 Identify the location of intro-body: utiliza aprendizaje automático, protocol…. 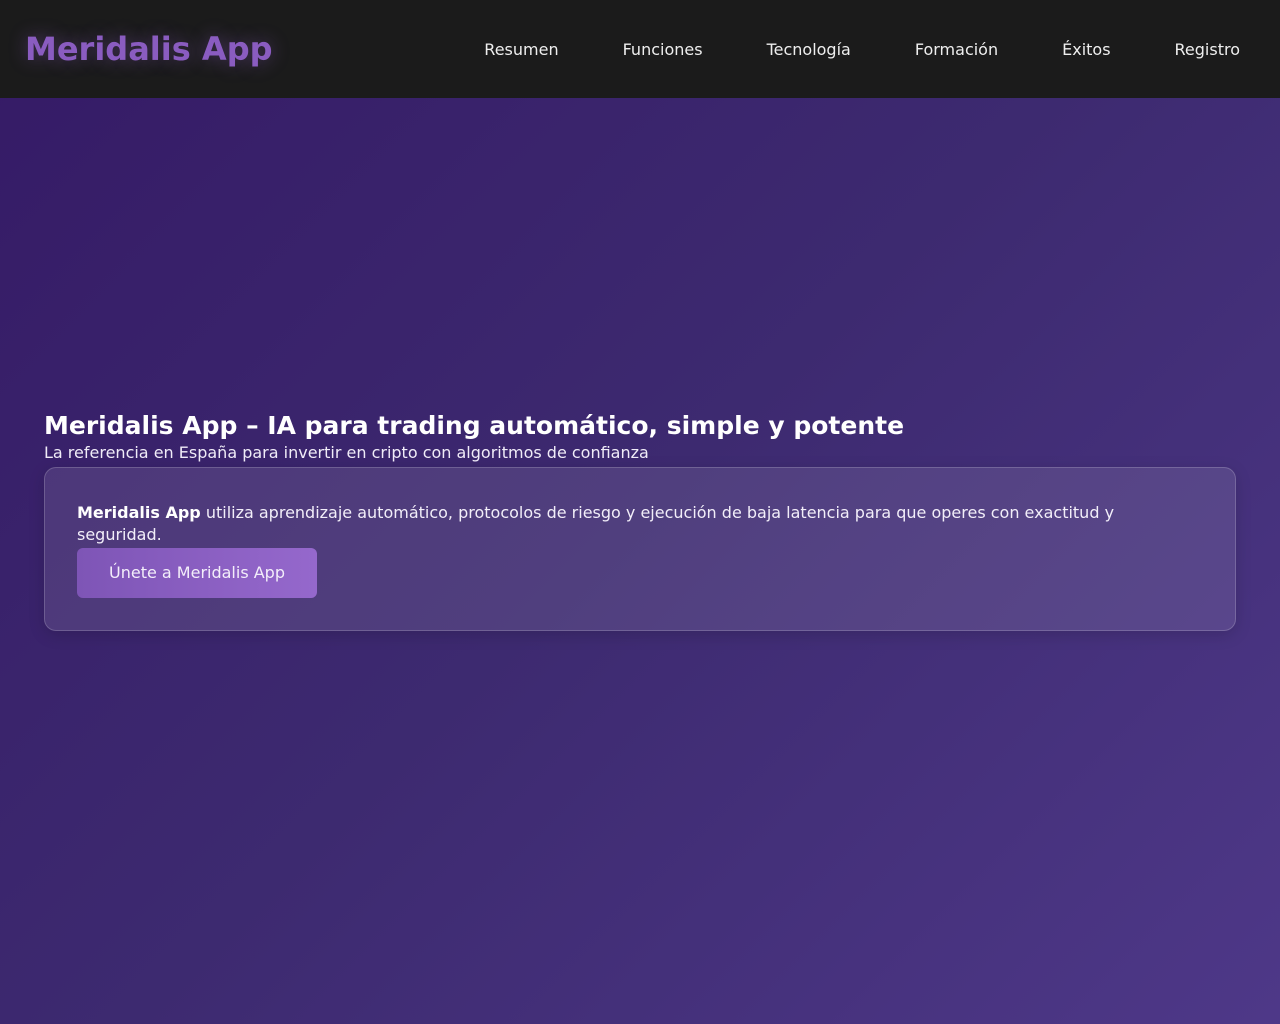
(596, 523).